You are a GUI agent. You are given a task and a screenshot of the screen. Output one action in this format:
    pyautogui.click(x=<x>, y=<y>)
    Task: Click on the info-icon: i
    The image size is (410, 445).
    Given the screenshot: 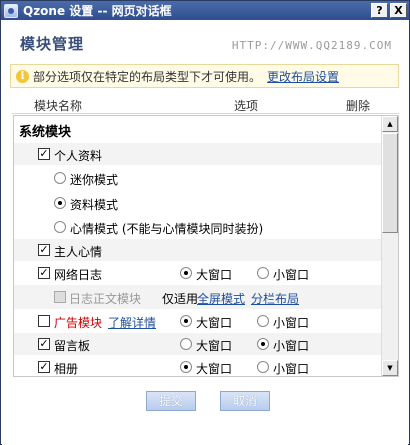 What is the action you would take?
    pyautogui.click(x=22, y=76)
    